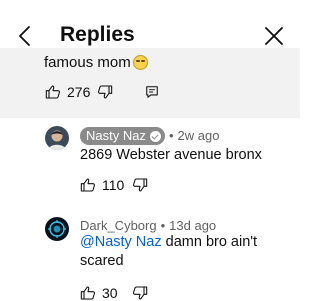 The height and width of the screenshot is (301, 320). What do you see at coordinates (26, 36) in the screenshot?
I see `back-arrow-icon` at bounding box center [26, 36].